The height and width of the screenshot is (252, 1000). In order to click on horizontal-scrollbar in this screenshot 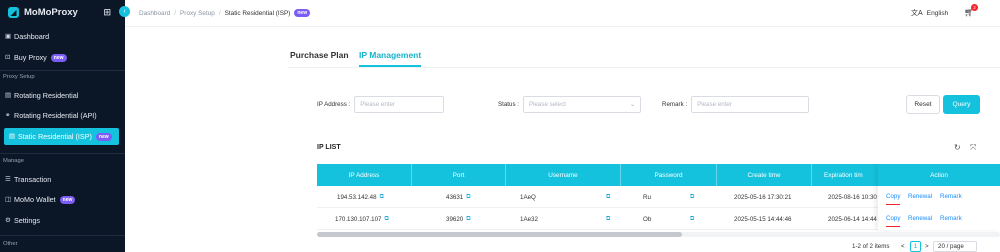, I will do `click(658, 234)`.